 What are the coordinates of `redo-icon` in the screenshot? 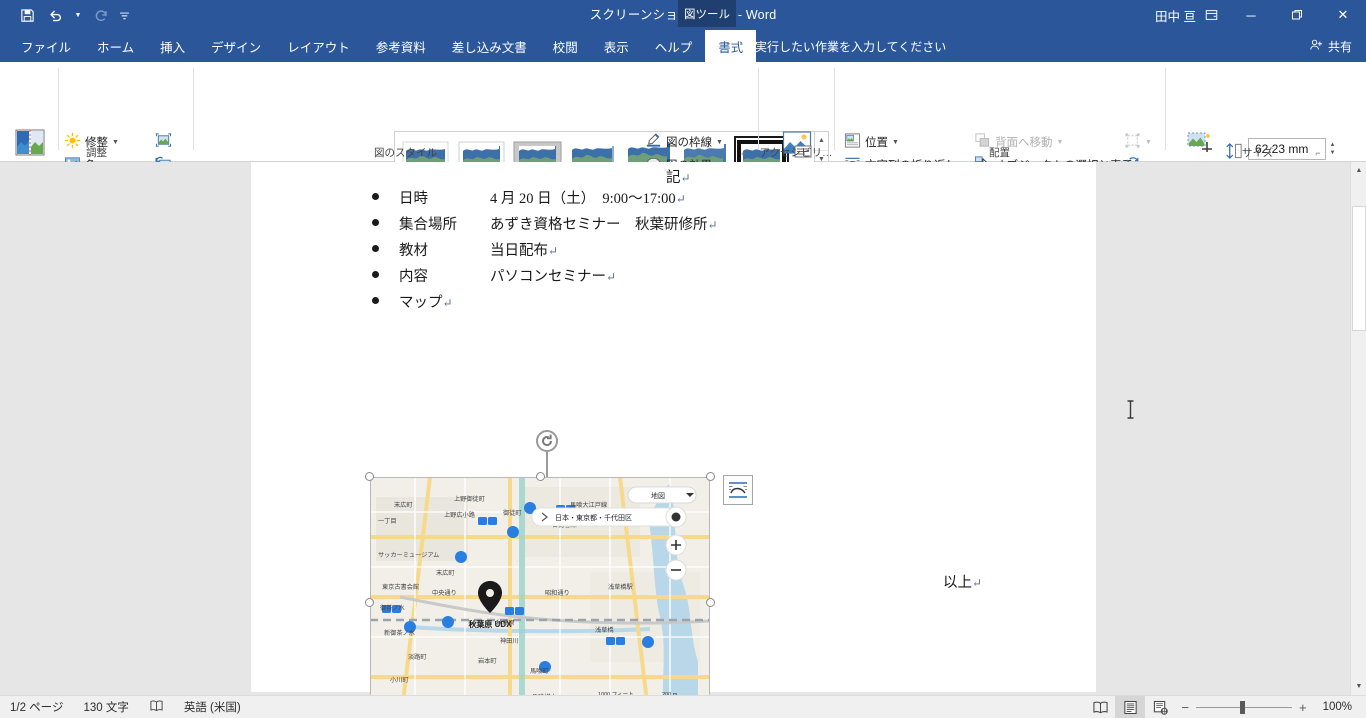 It's located at (101, 15).